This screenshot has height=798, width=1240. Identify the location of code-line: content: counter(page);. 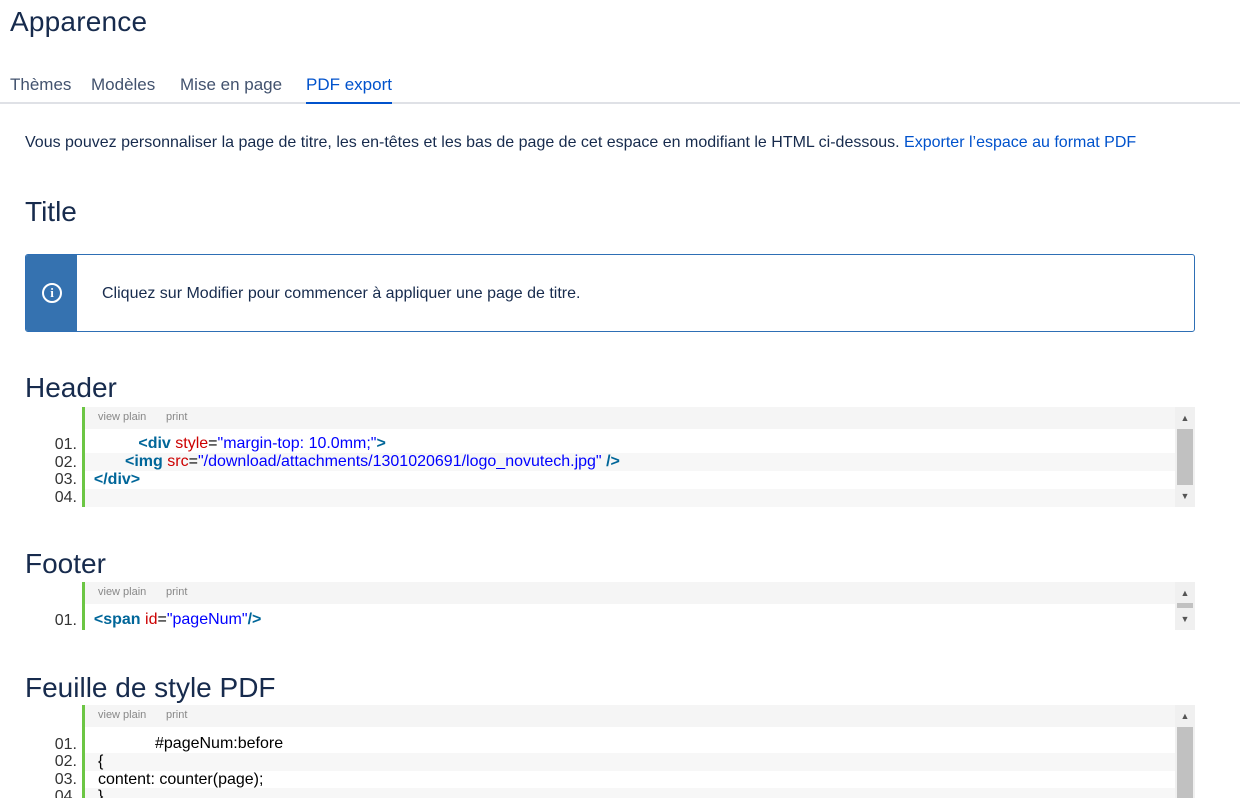
(630, 780).